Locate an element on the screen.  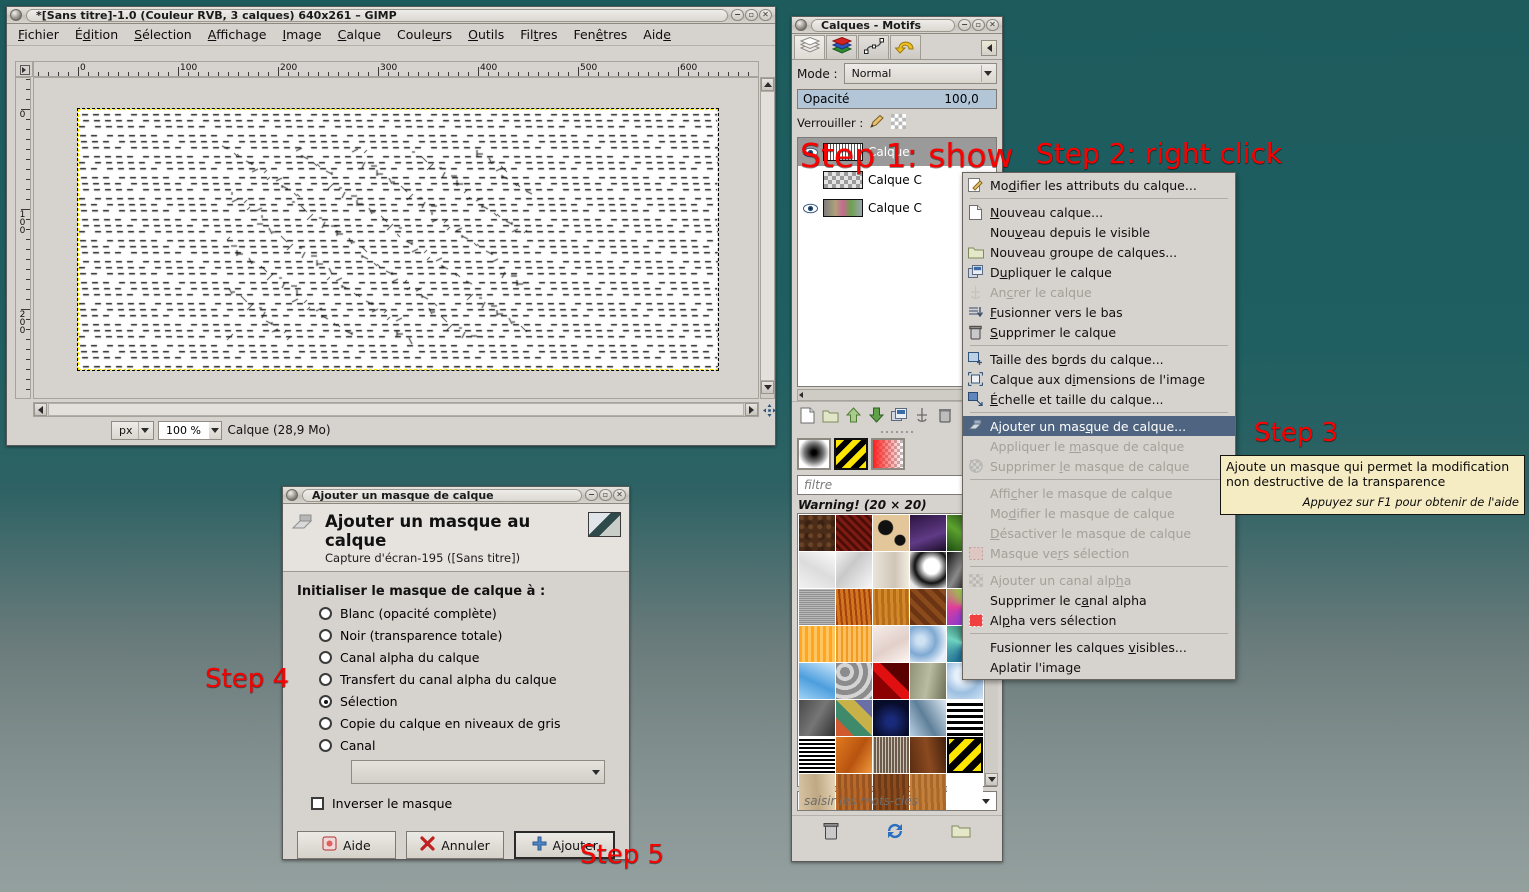
menu-aide: Aide is located at coordinates (657, 34).